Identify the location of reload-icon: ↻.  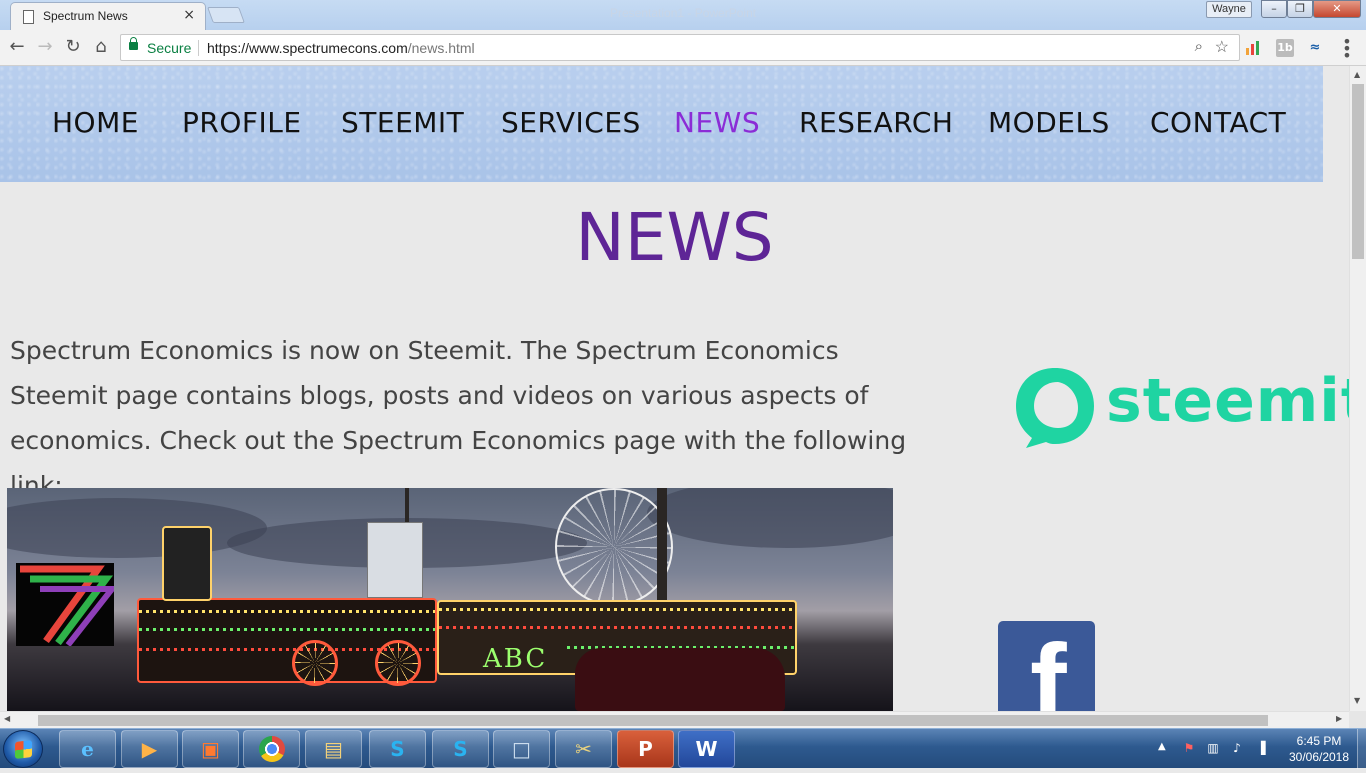
(73, 48).